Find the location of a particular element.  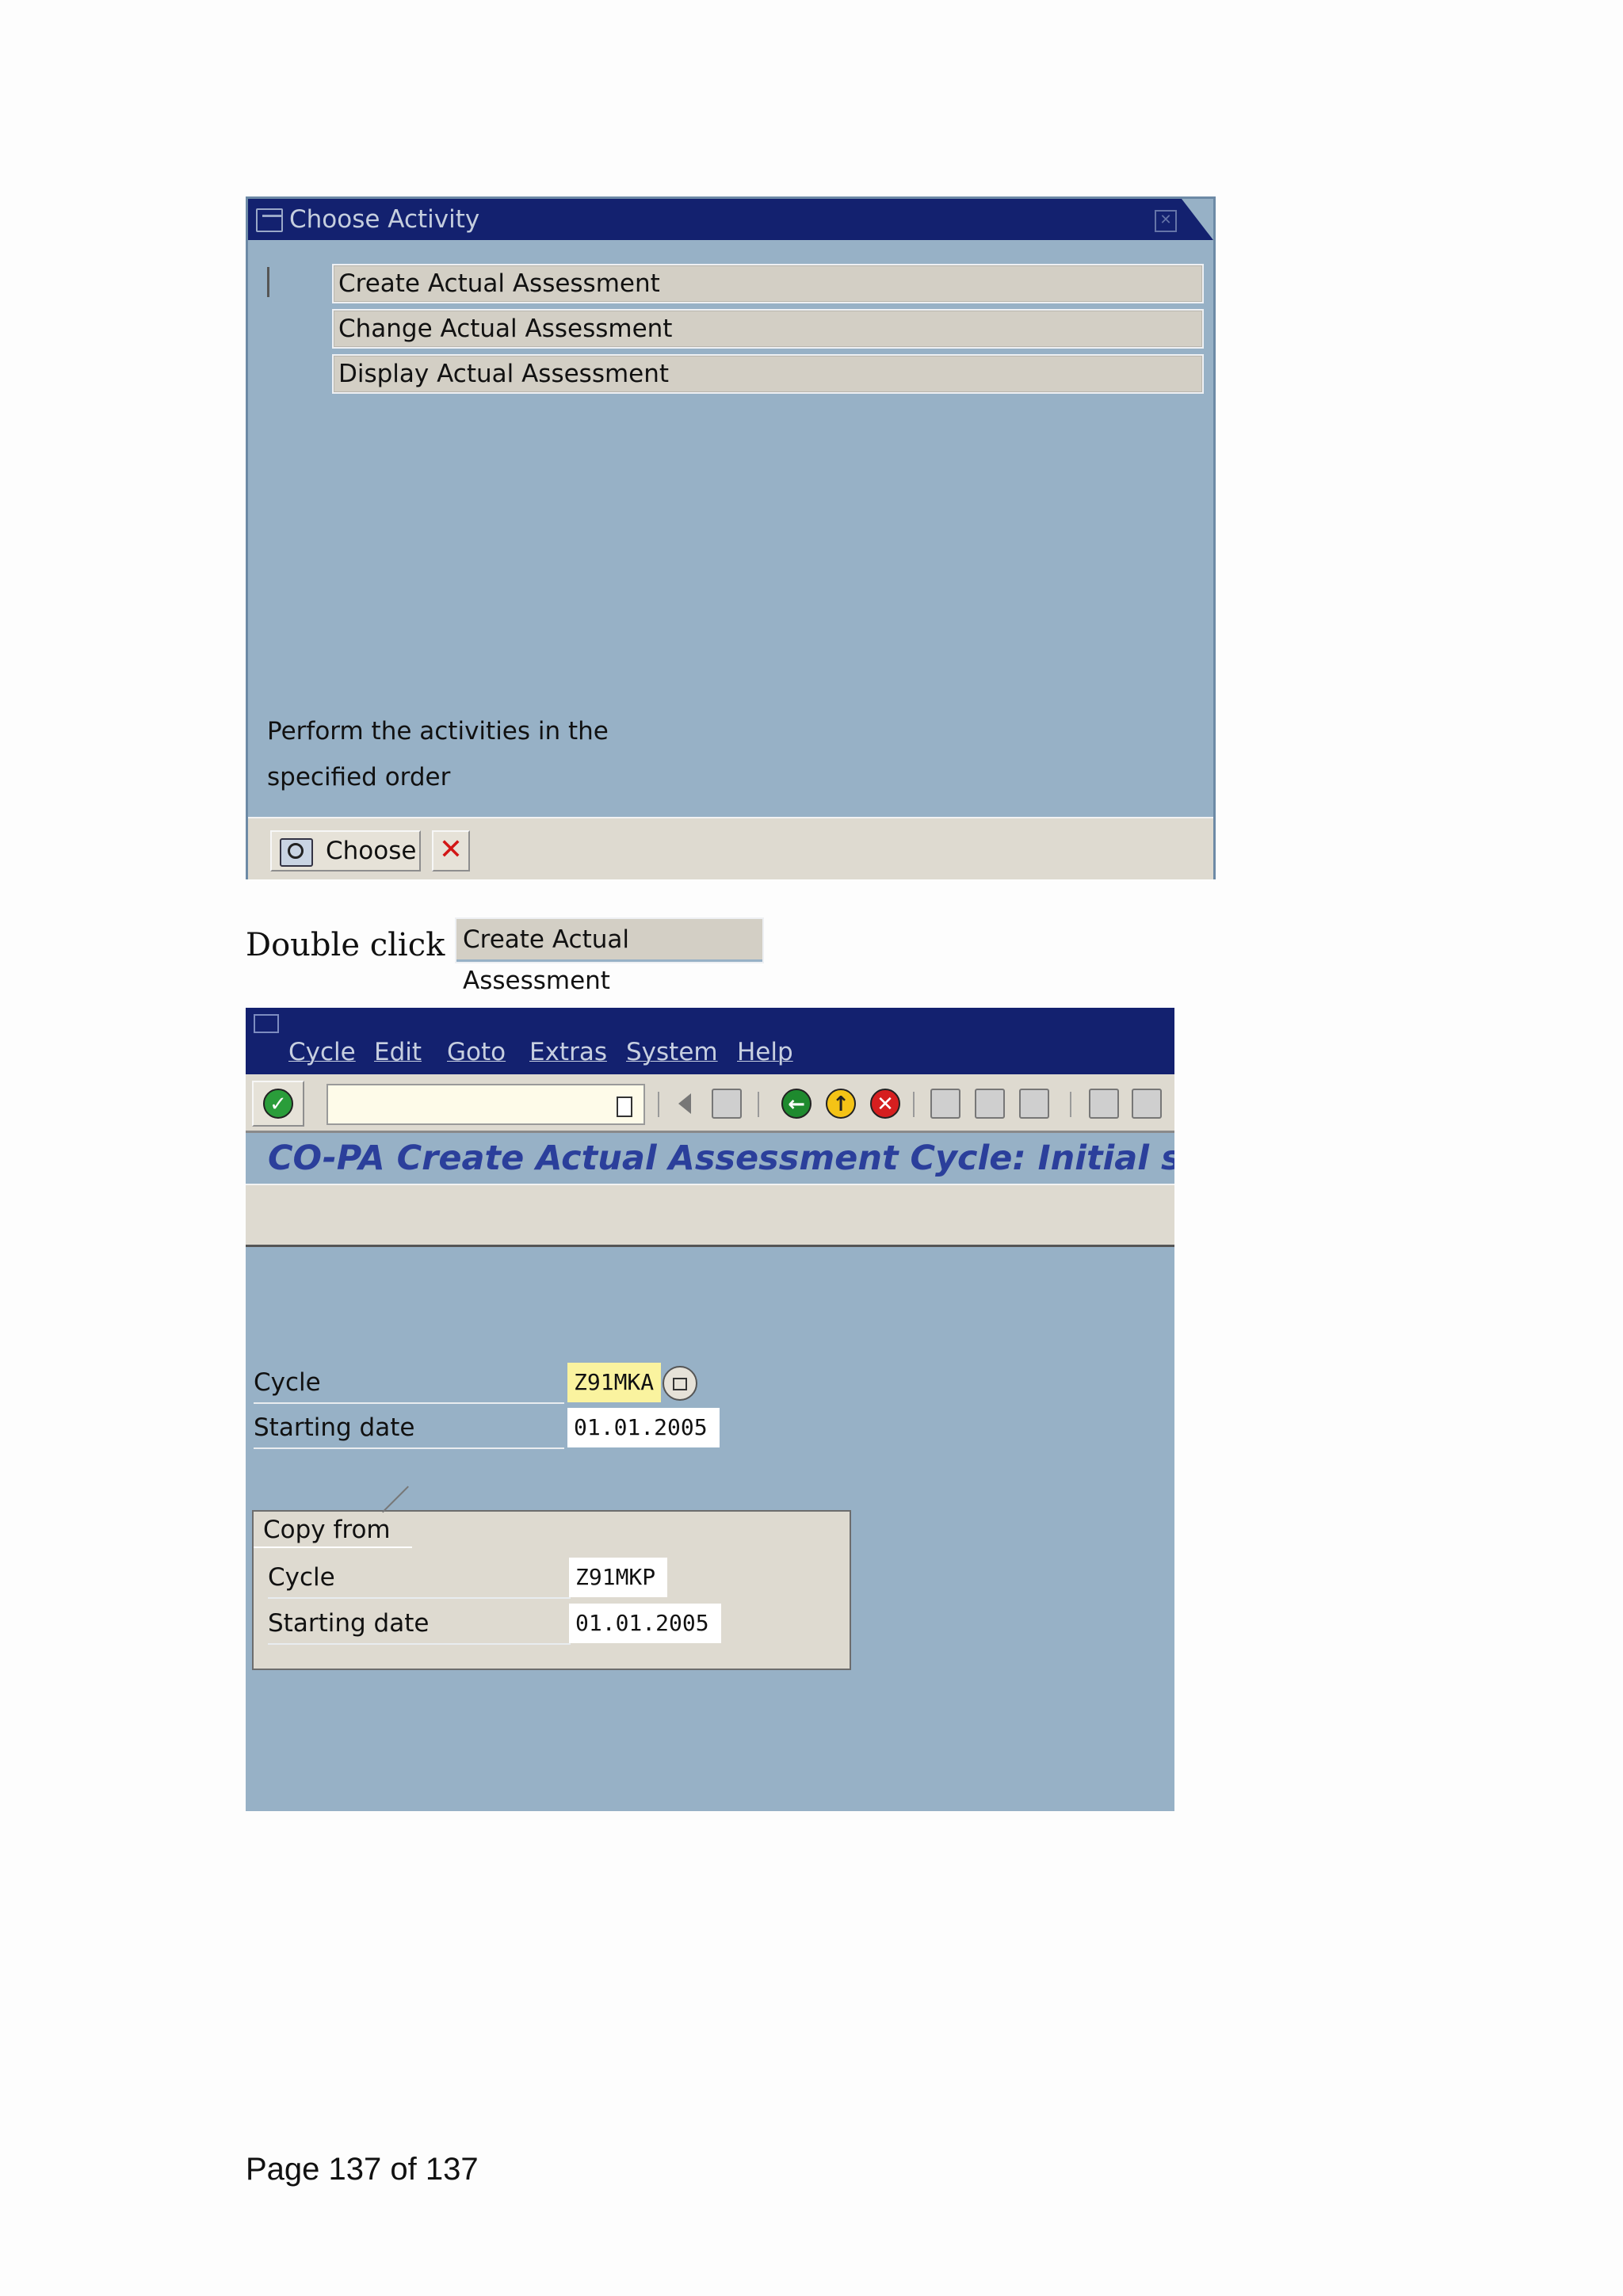

text-cursor is located at coordinates (268, 282).